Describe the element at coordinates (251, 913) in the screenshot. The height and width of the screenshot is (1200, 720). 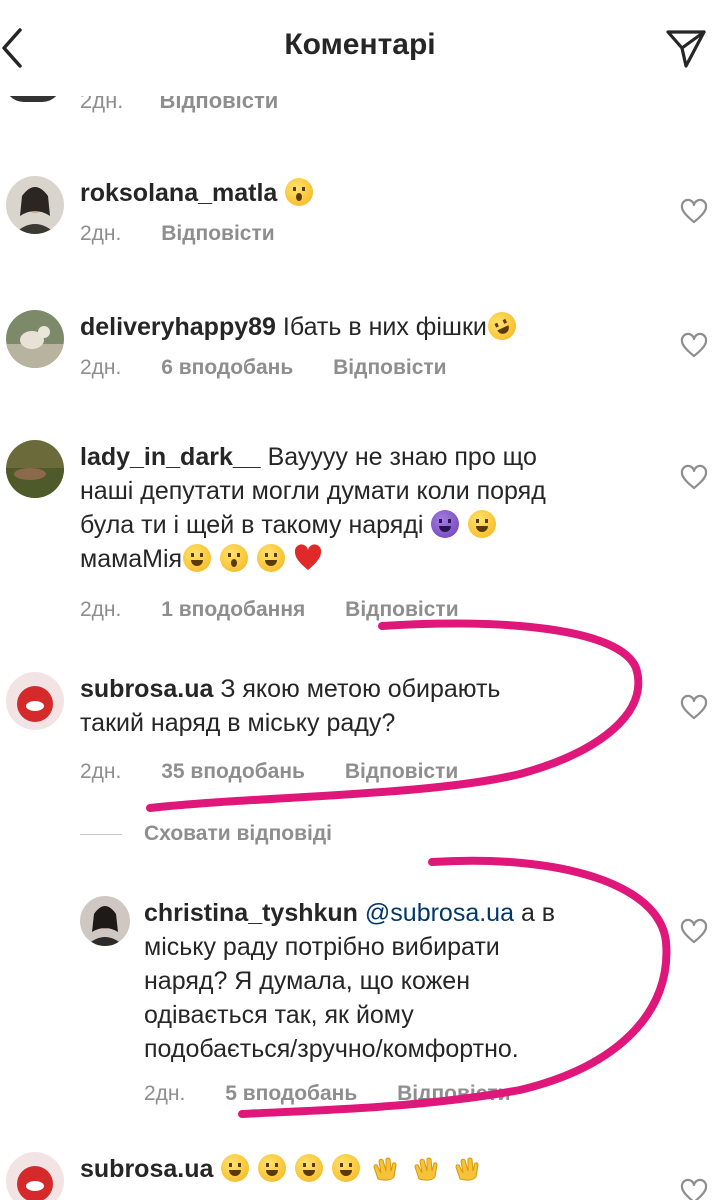
I see `comment-username: christina_tyshkun` at that location.